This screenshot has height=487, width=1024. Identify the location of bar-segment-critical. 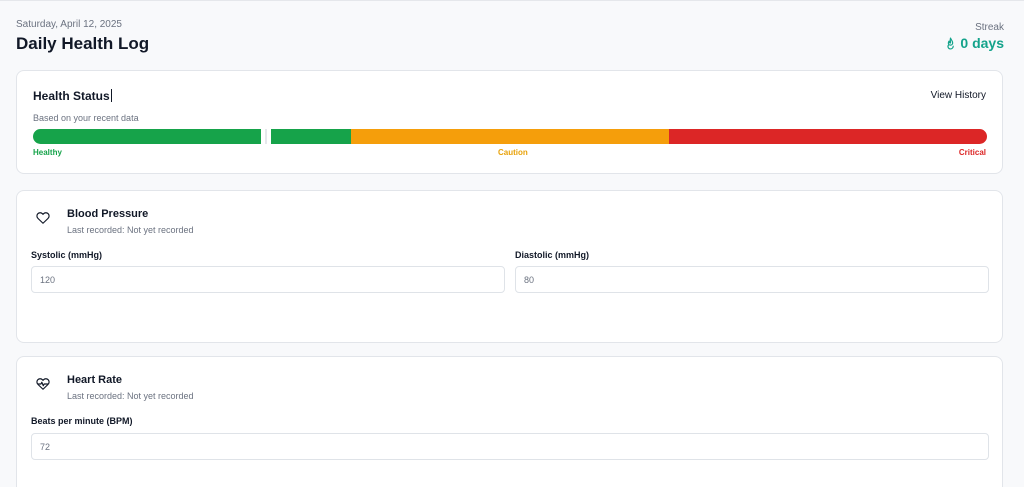
(828, 136).